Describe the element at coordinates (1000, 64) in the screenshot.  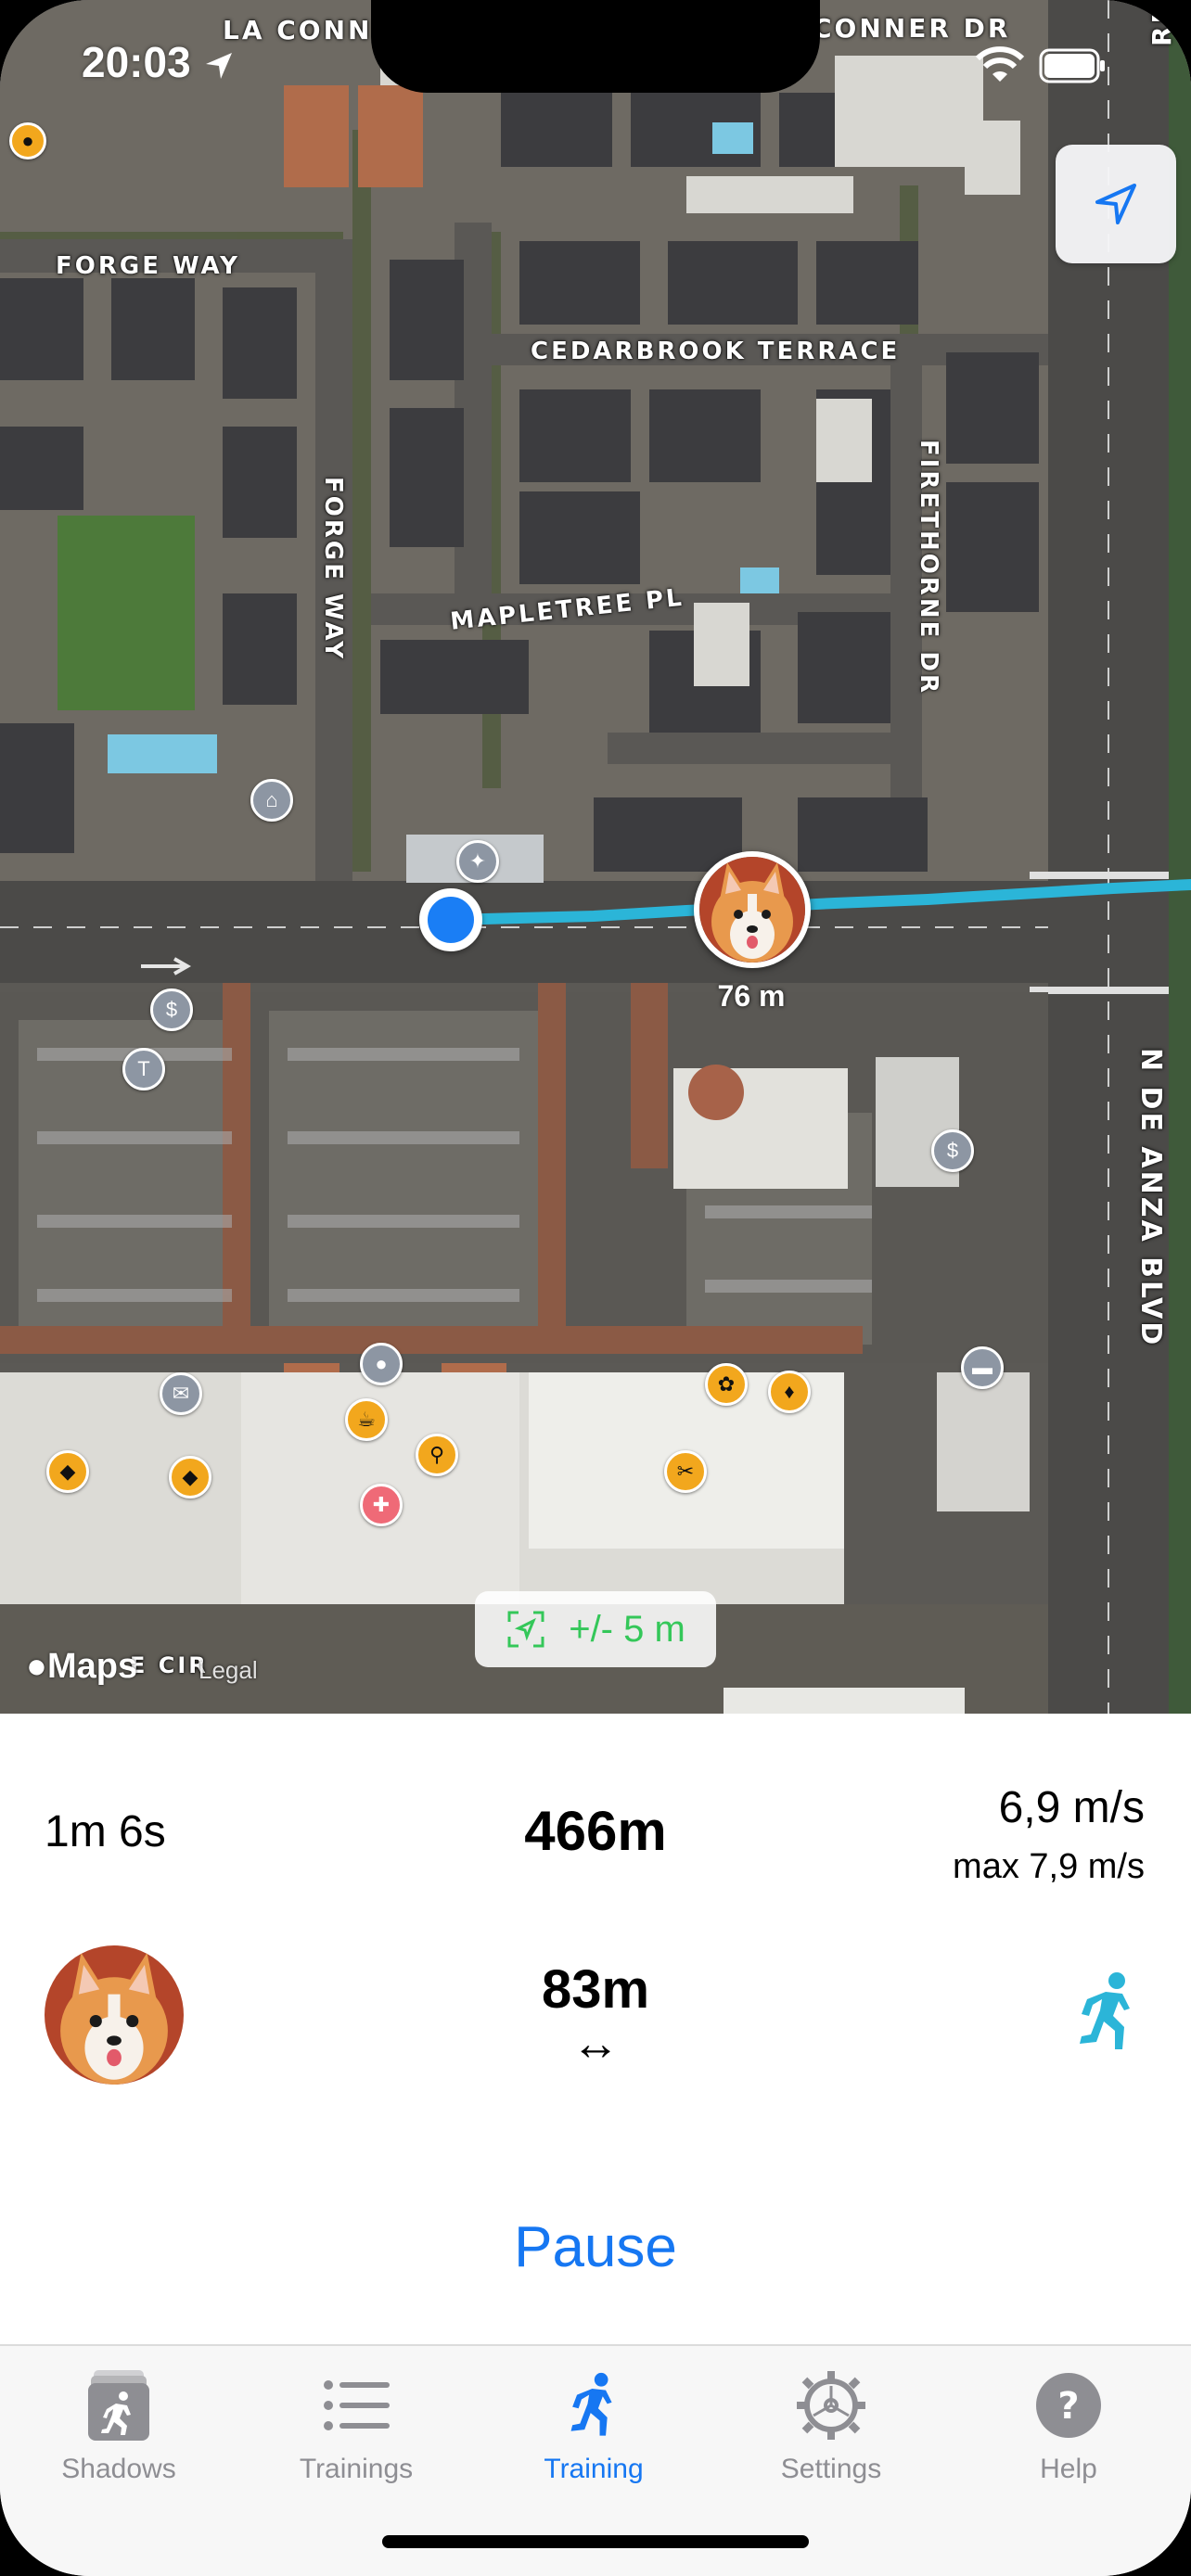
I see `wifi-icon` at that location.